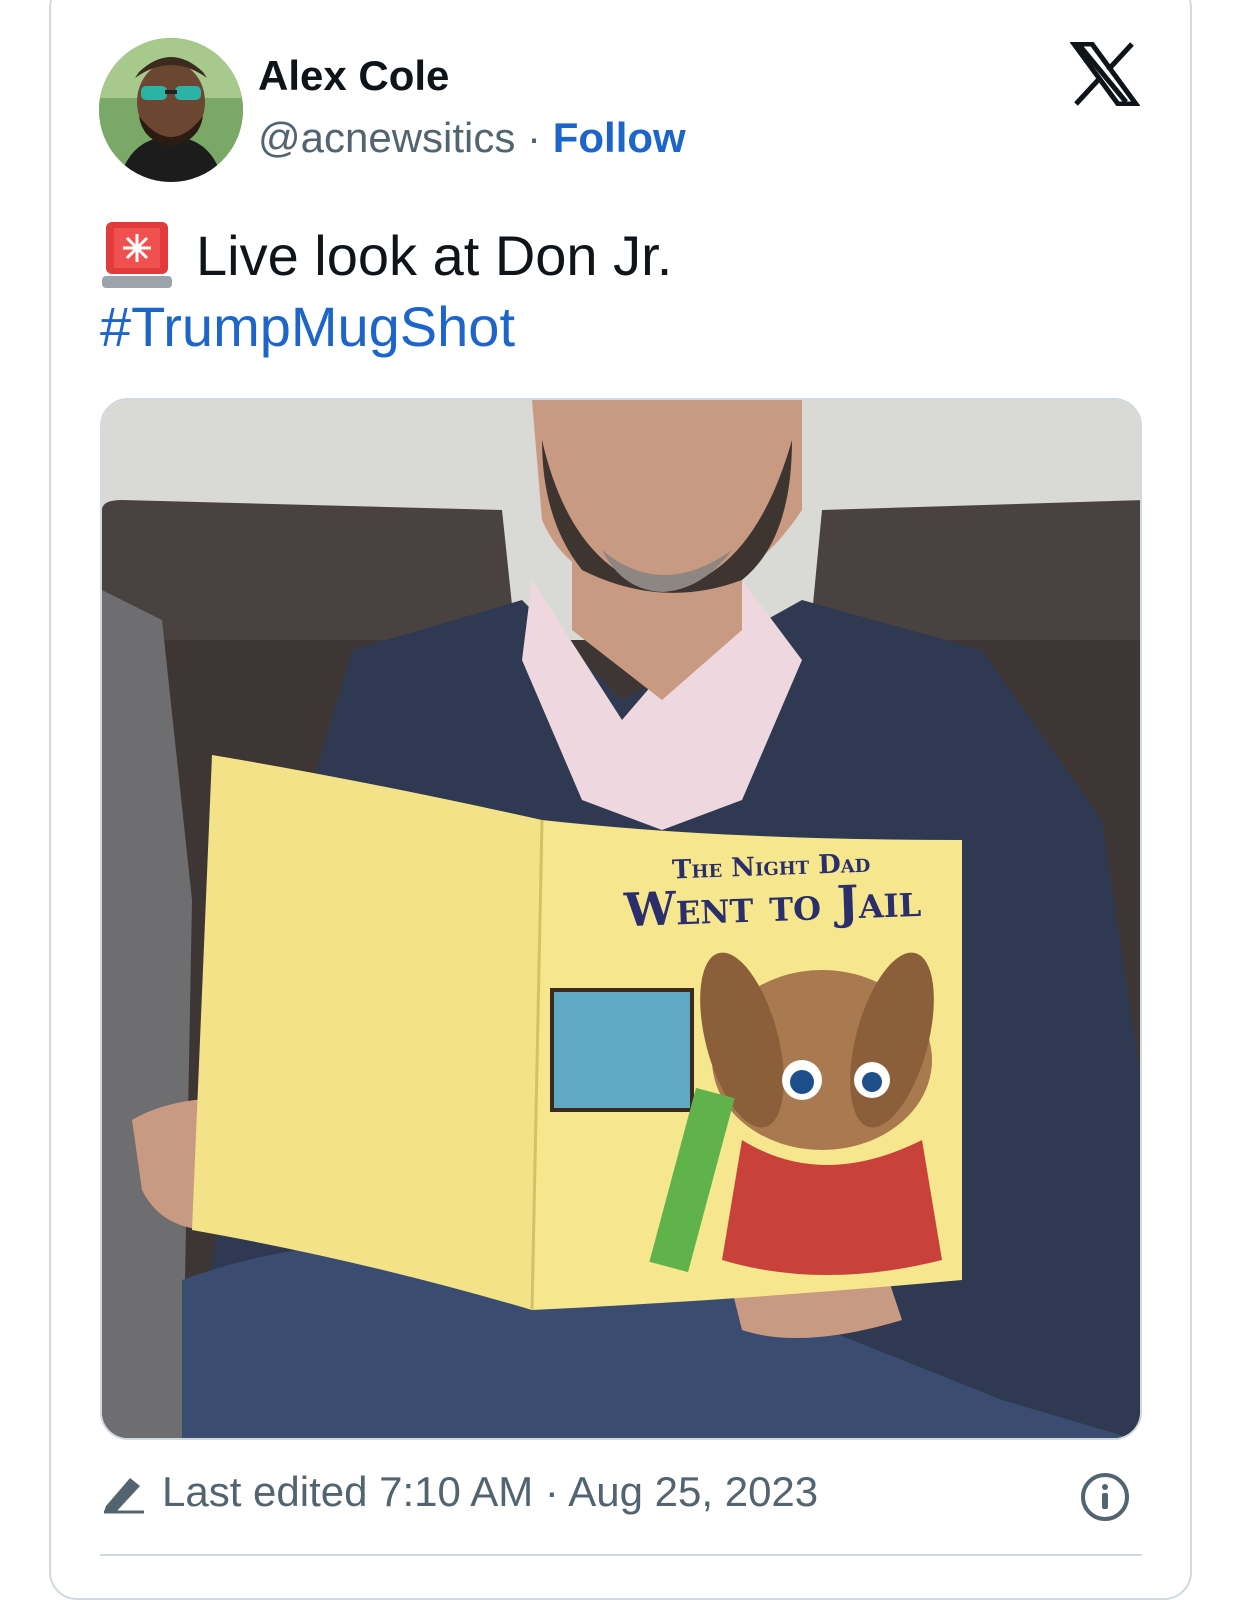 The height and width of the screenshot is (1600, 1242). I want to click on edited-text: Last edited 7:10 AM · Aug 25, 2023, so click(490, 1491).